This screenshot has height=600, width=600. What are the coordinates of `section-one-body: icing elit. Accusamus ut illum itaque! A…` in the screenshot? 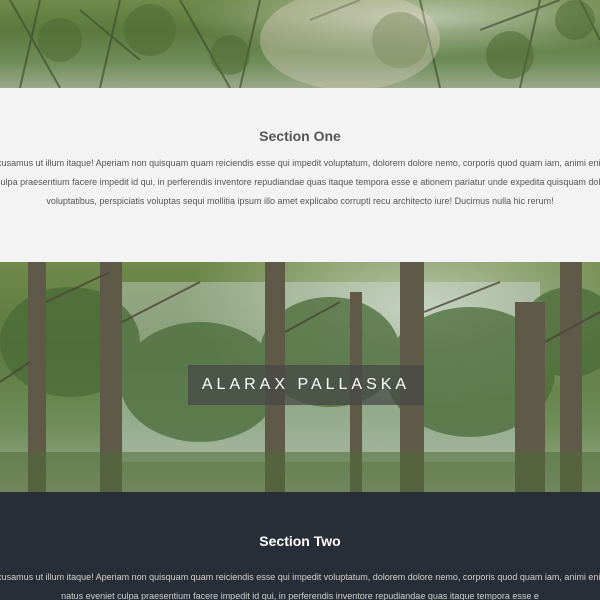 It's located at (300, 182).